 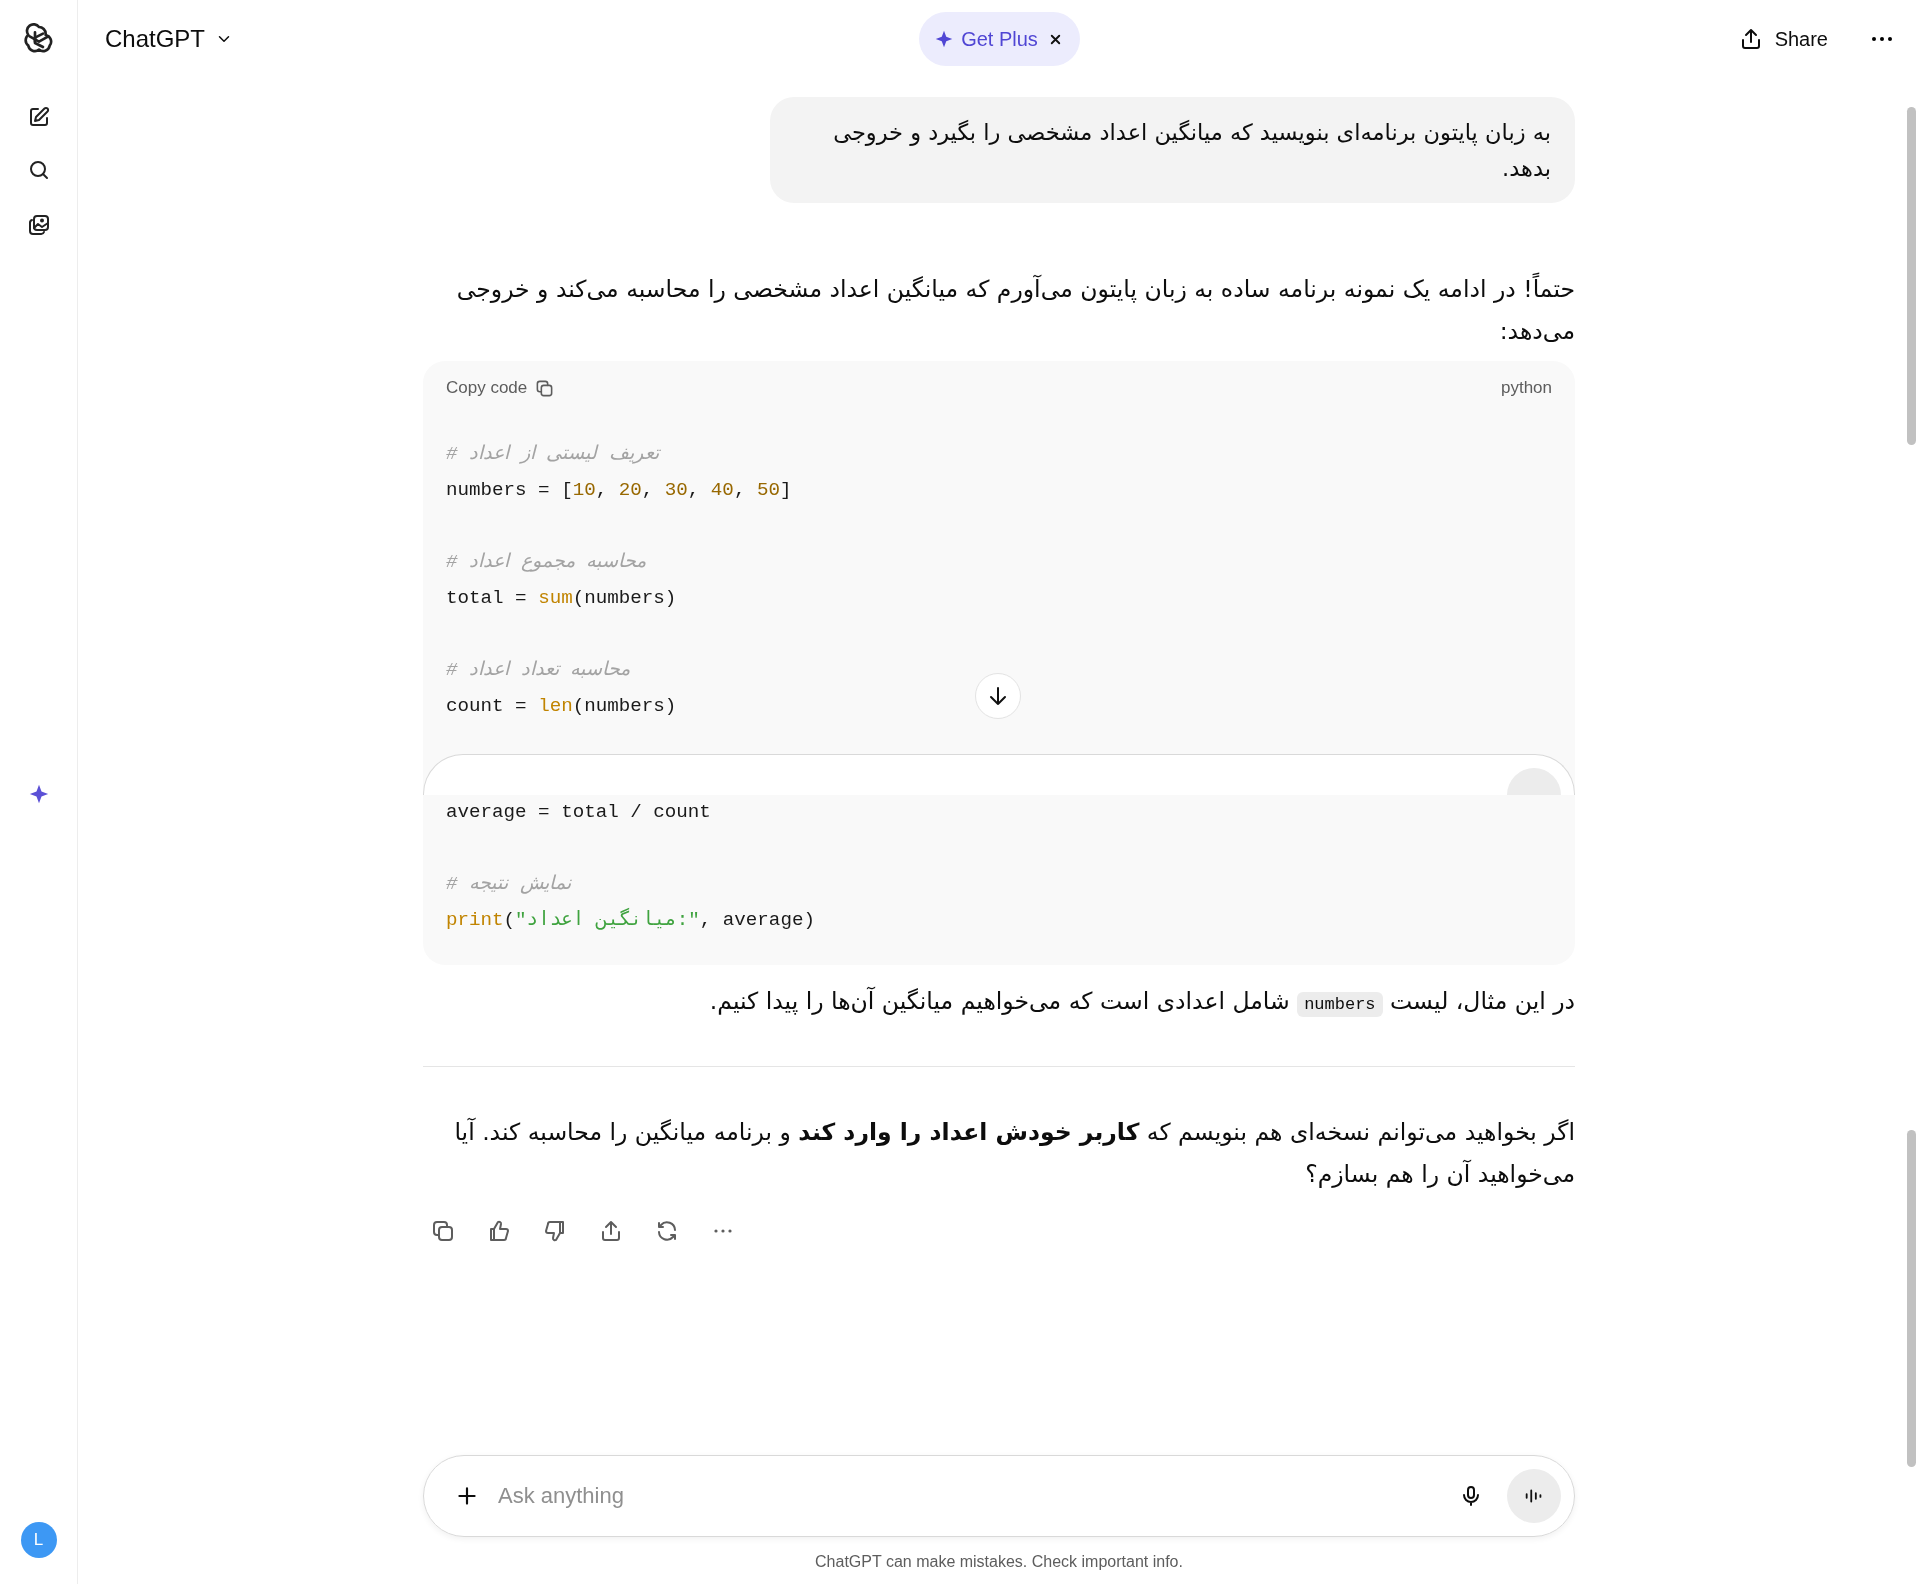 I want to click on code-line: # تعریف لیستی از اعداد, so click(x=552, y=454).